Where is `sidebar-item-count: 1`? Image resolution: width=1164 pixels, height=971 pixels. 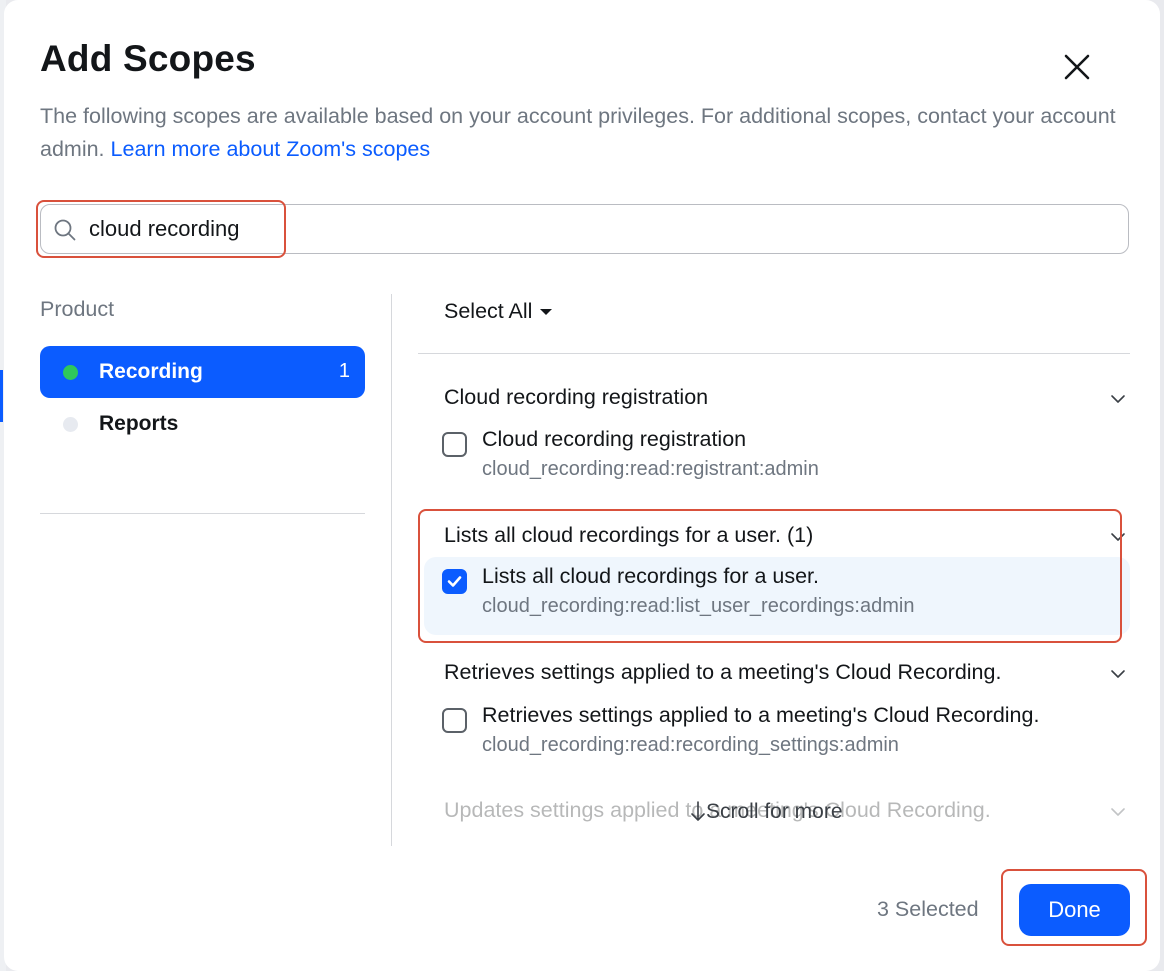
sidebar-item-count: 1 is located at coordinates (344, 371).